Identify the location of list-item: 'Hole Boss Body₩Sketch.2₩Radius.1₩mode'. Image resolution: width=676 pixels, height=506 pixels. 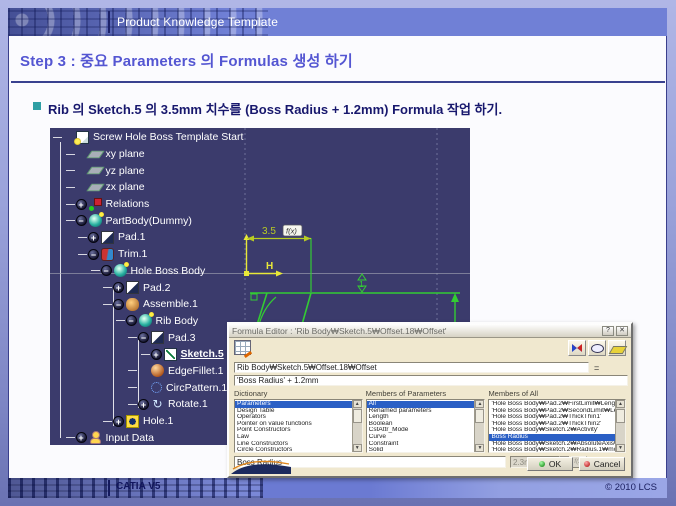
(552, 449).